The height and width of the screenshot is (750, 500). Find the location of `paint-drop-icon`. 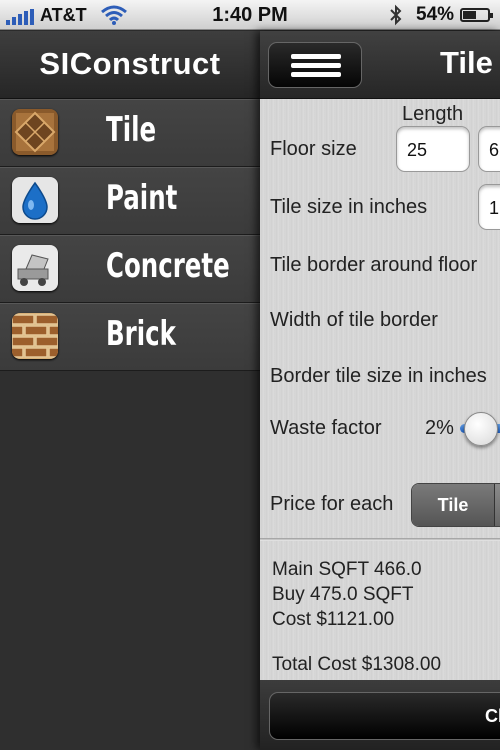

paint-drop-icon is located at coordinates (35, 200).